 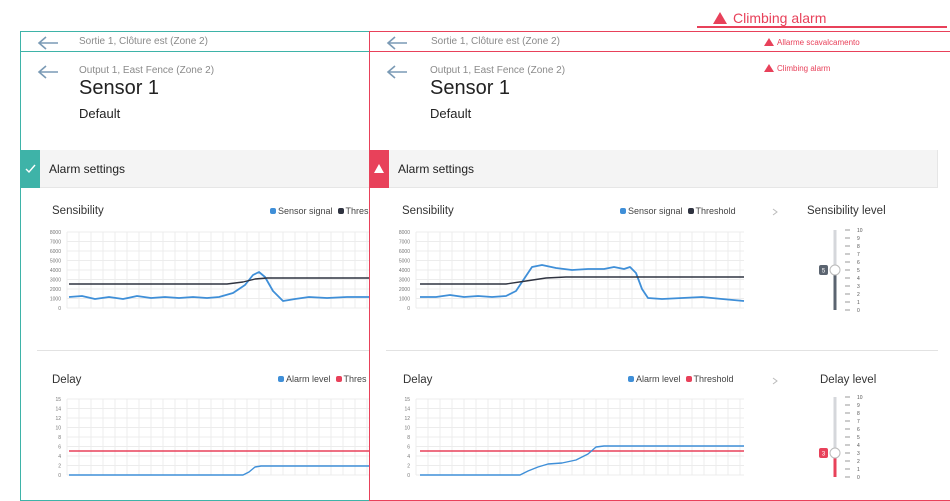 What do you see at coordinates (858, 430) in the screenshot?
I see `slider-tick-label: 6` at bounding box center [858, 430].